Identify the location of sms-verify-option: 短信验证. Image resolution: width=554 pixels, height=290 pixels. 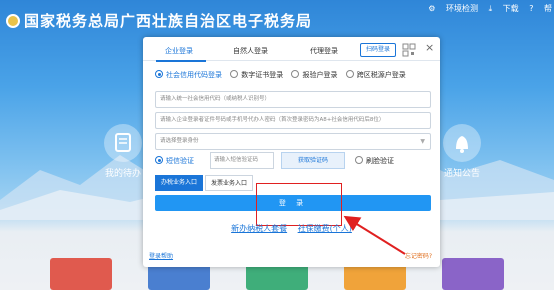
(174, 161).